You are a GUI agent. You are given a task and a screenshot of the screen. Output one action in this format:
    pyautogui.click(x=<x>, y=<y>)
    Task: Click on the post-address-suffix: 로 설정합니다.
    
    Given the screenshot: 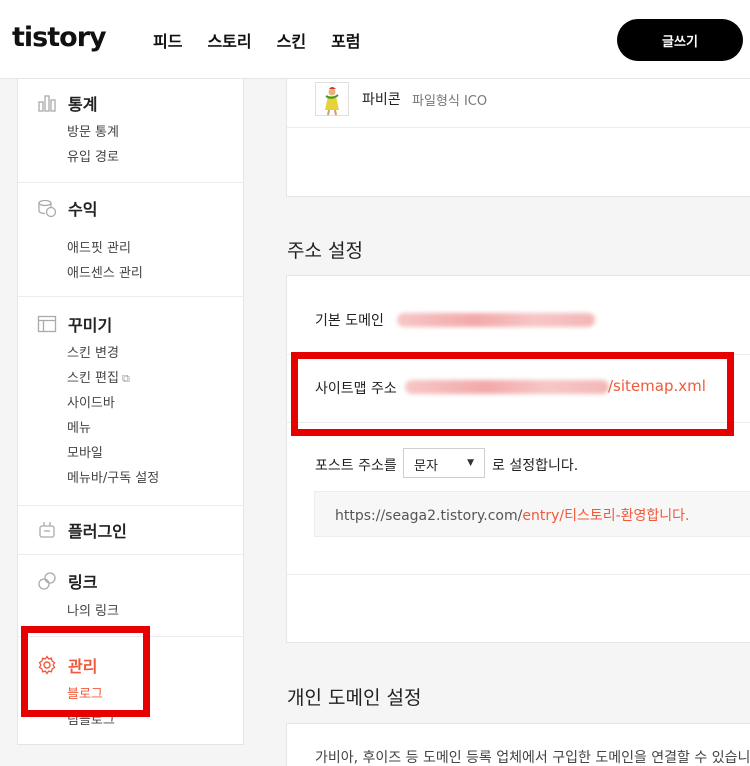 What is the action you would take?
    pyautogui.click(x=535, y=466)
    